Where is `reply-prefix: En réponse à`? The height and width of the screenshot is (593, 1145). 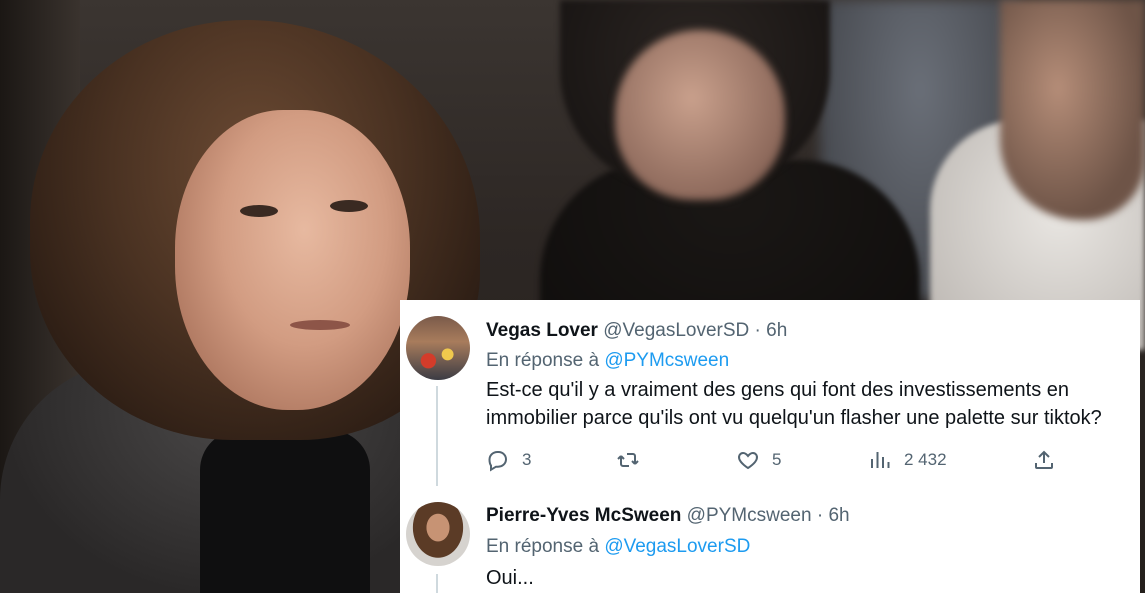 reply-prefix: En réponse à is located at coordinates (545, 546).